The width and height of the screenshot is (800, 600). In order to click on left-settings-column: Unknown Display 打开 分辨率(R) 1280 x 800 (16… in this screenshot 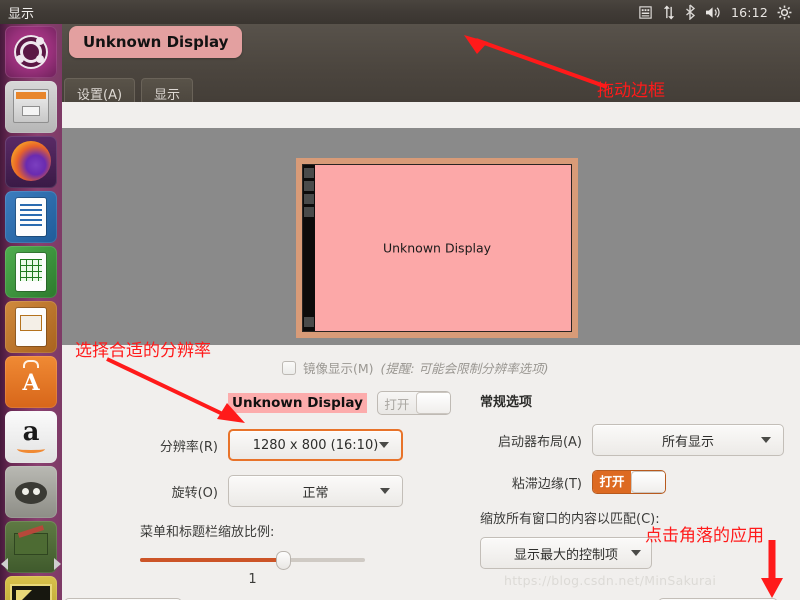, I will do `click(300, 489)`.